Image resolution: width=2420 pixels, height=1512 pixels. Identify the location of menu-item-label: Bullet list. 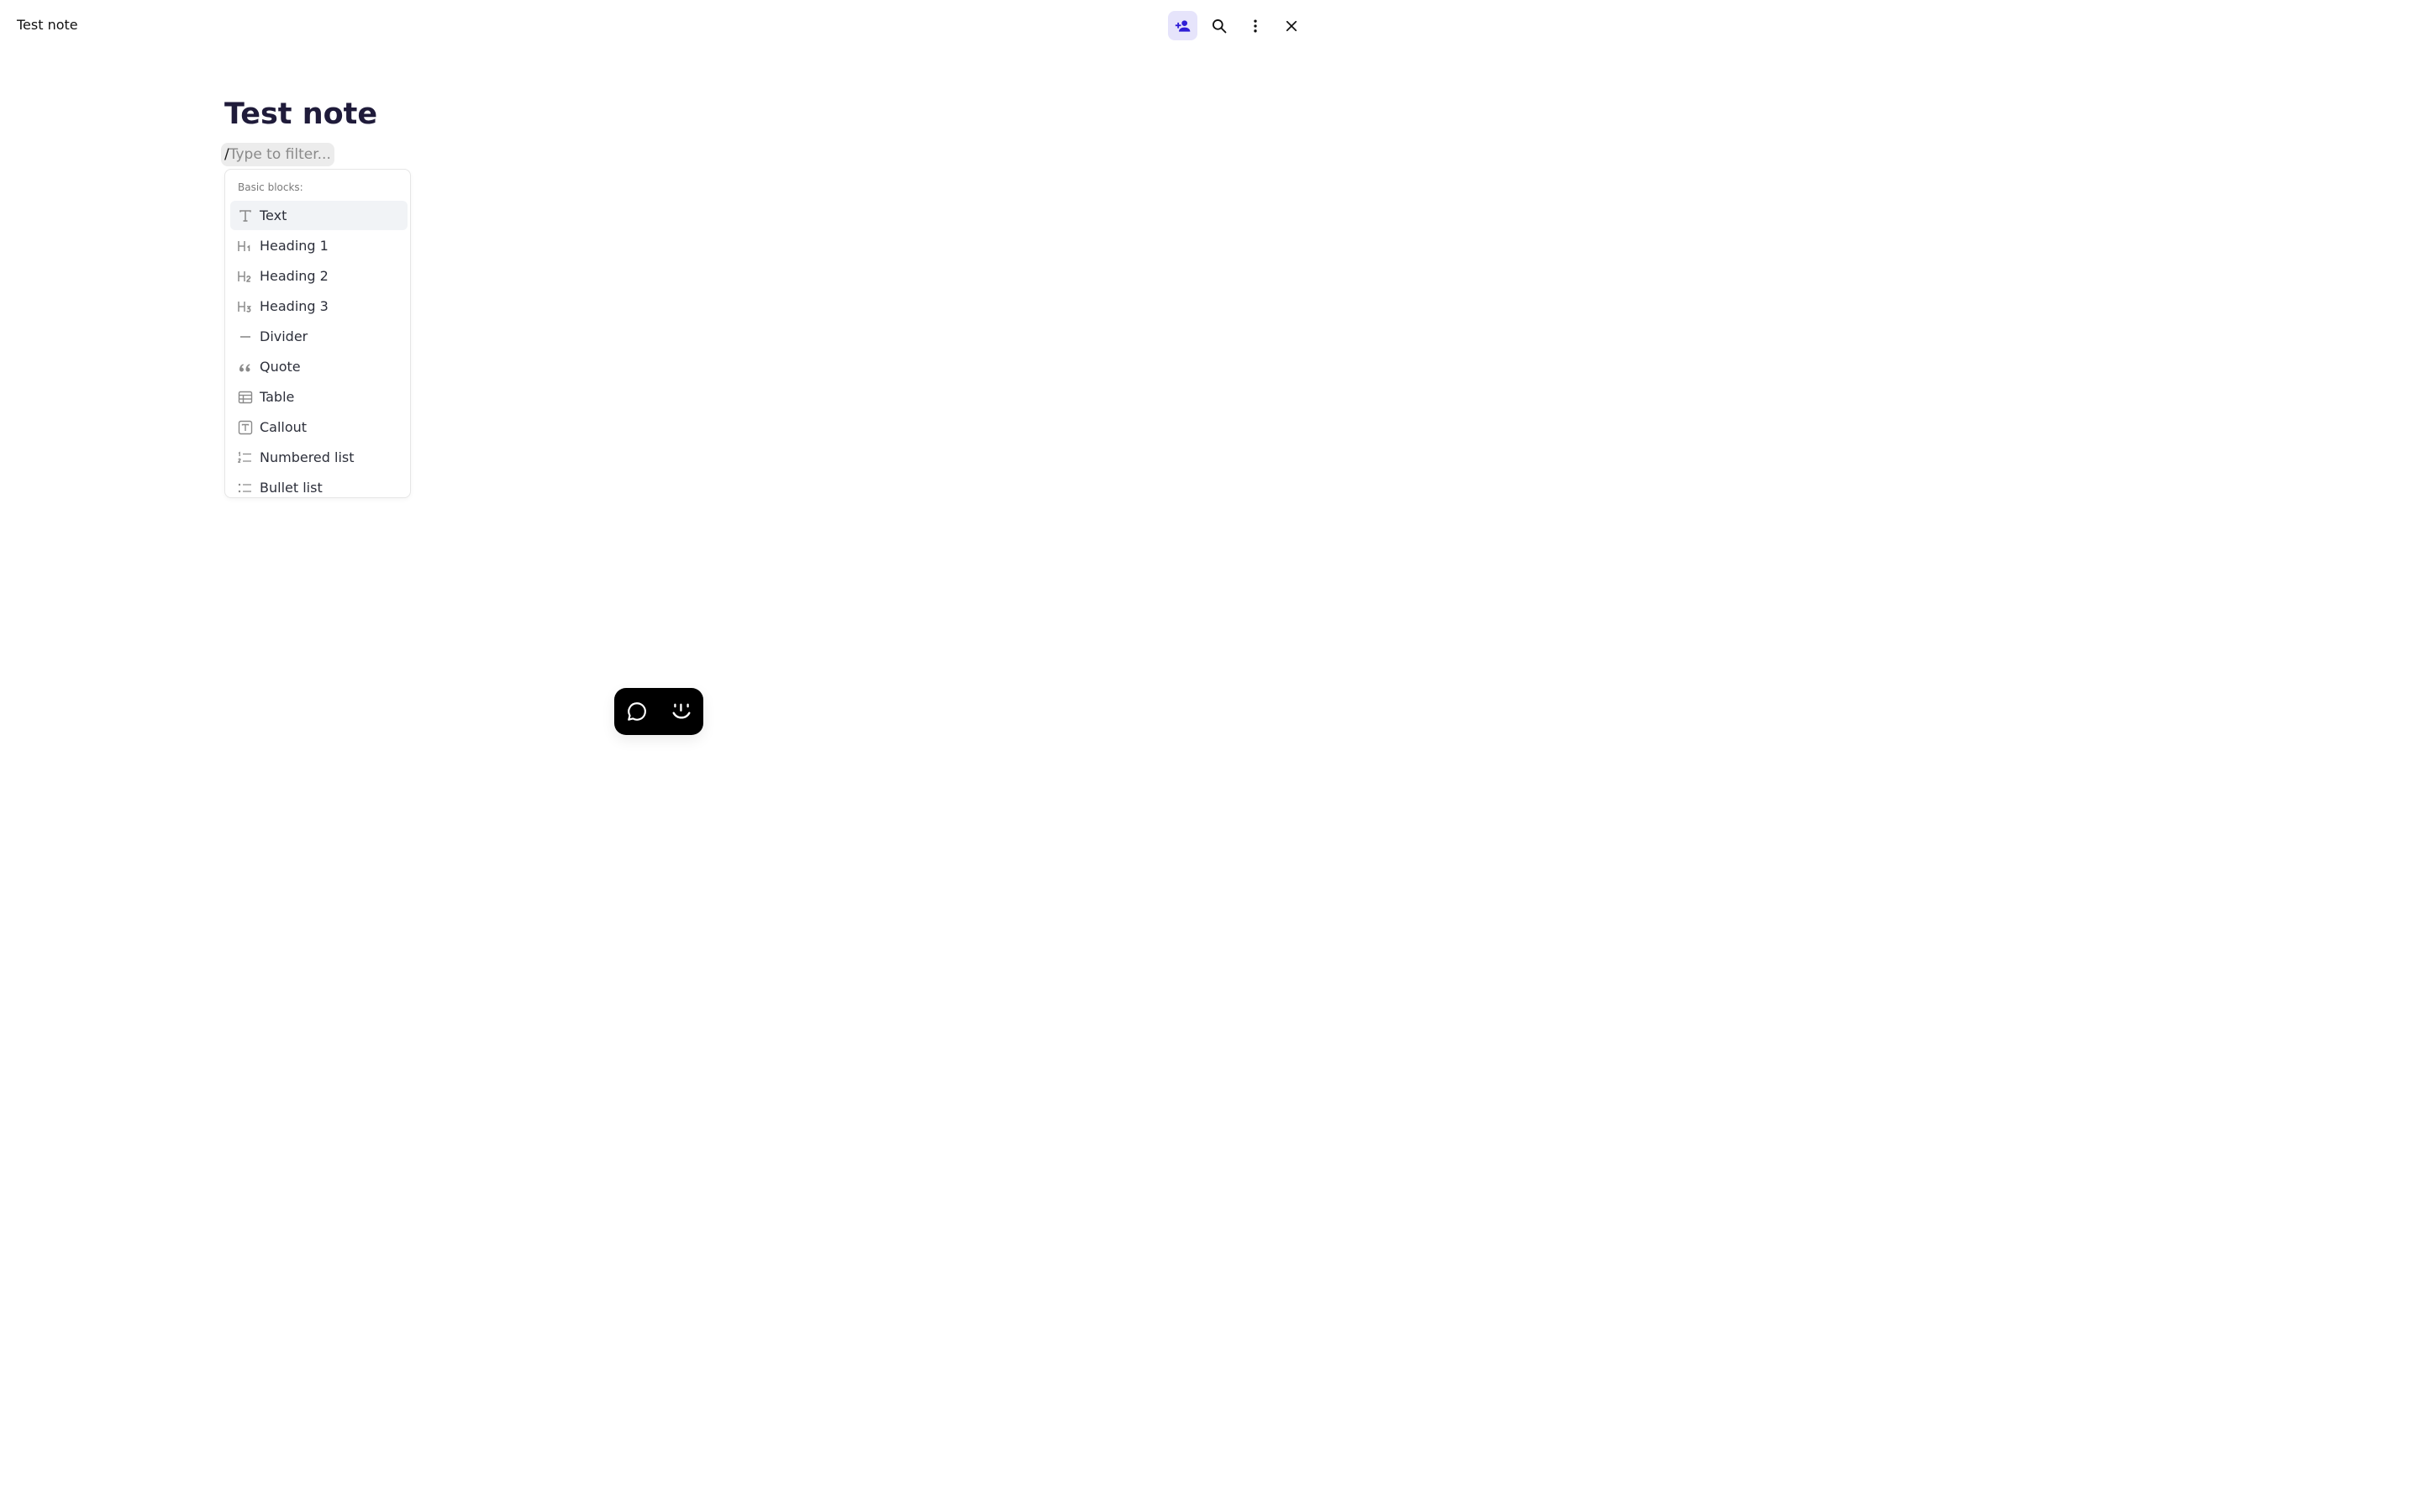
(291, 487).